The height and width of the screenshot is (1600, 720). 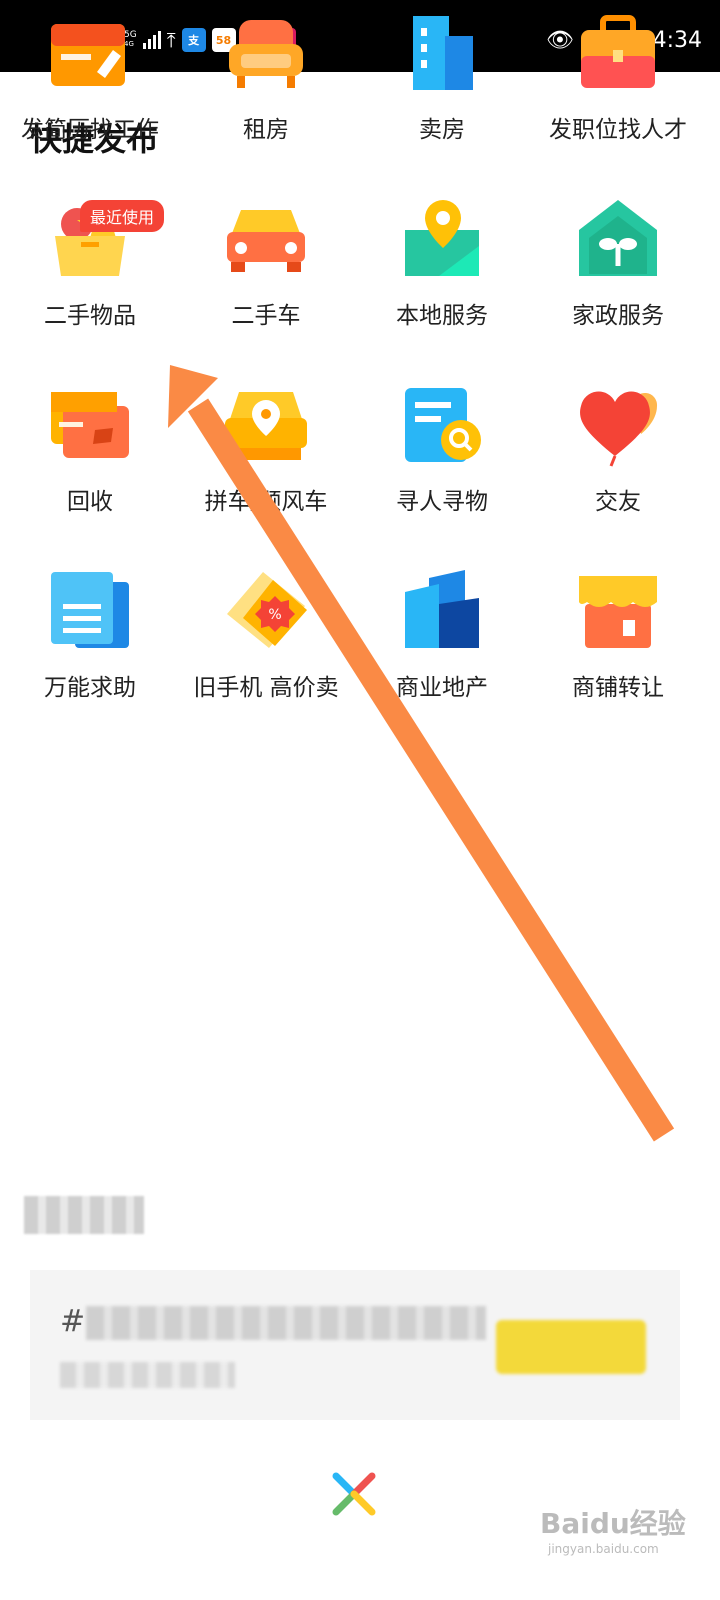 I want to click on price-tag-icon: %, so click(x=266, y=611).